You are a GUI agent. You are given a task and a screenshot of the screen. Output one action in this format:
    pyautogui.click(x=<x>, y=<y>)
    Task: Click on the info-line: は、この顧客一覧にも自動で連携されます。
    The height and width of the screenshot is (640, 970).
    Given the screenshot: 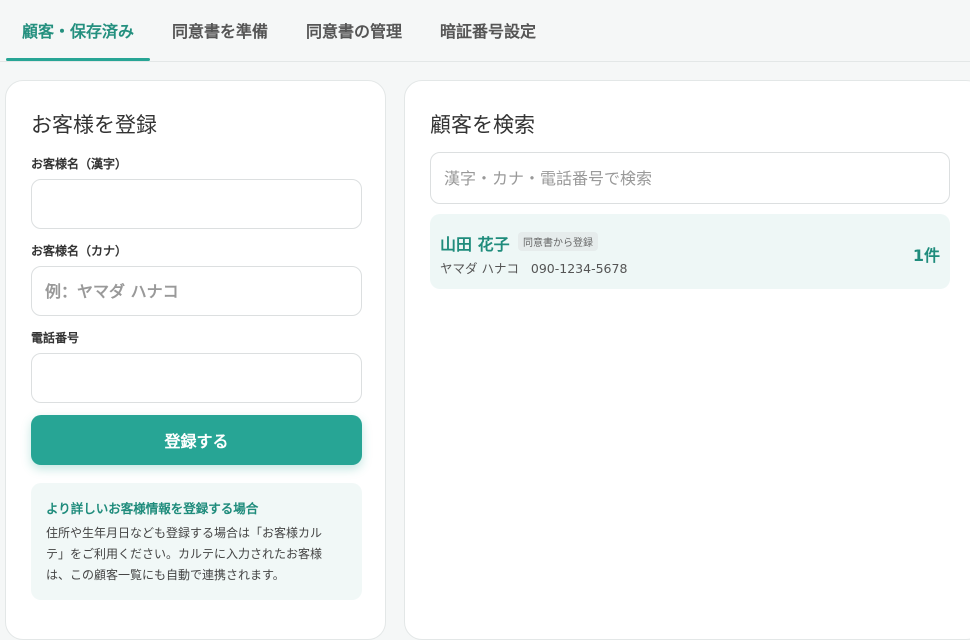 What is the action you would take?
    pyautogui.click(x=165, y=575)
    